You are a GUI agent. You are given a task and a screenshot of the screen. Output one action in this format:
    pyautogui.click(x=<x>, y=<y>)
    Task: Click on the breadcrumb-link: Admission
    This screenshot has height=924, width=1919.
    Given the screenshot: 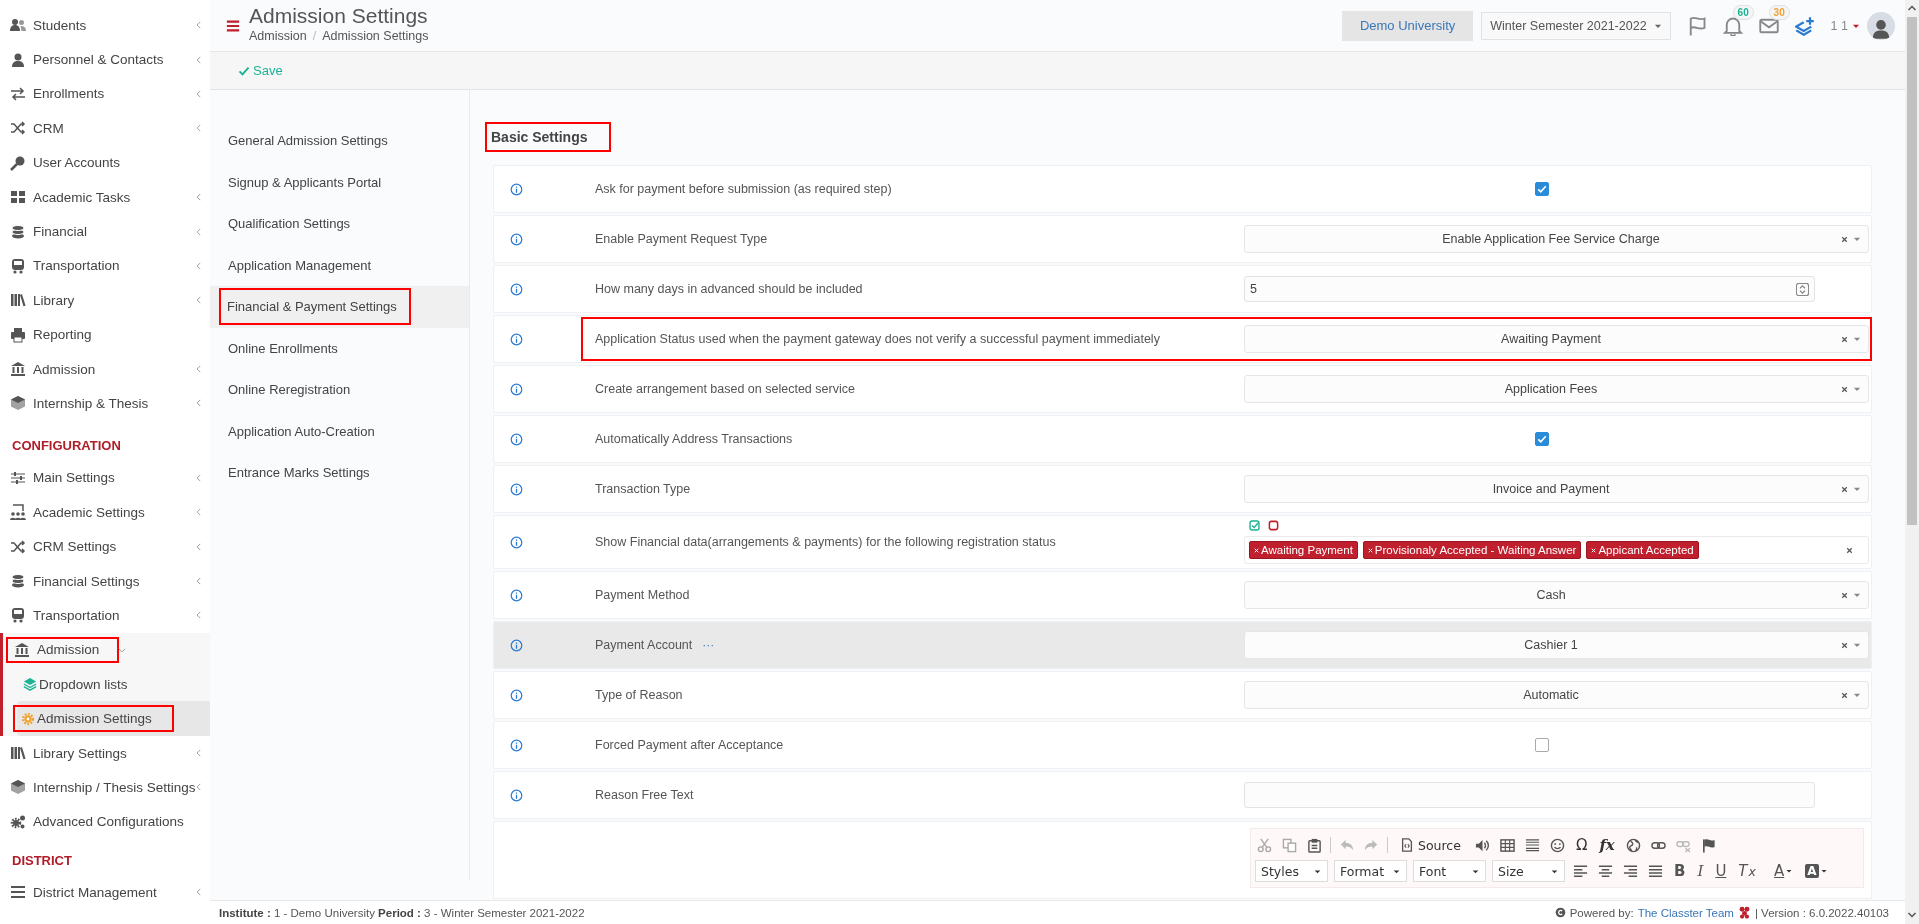 What is the action you would take?
    pyautogui.click(x=278, y=35)
    